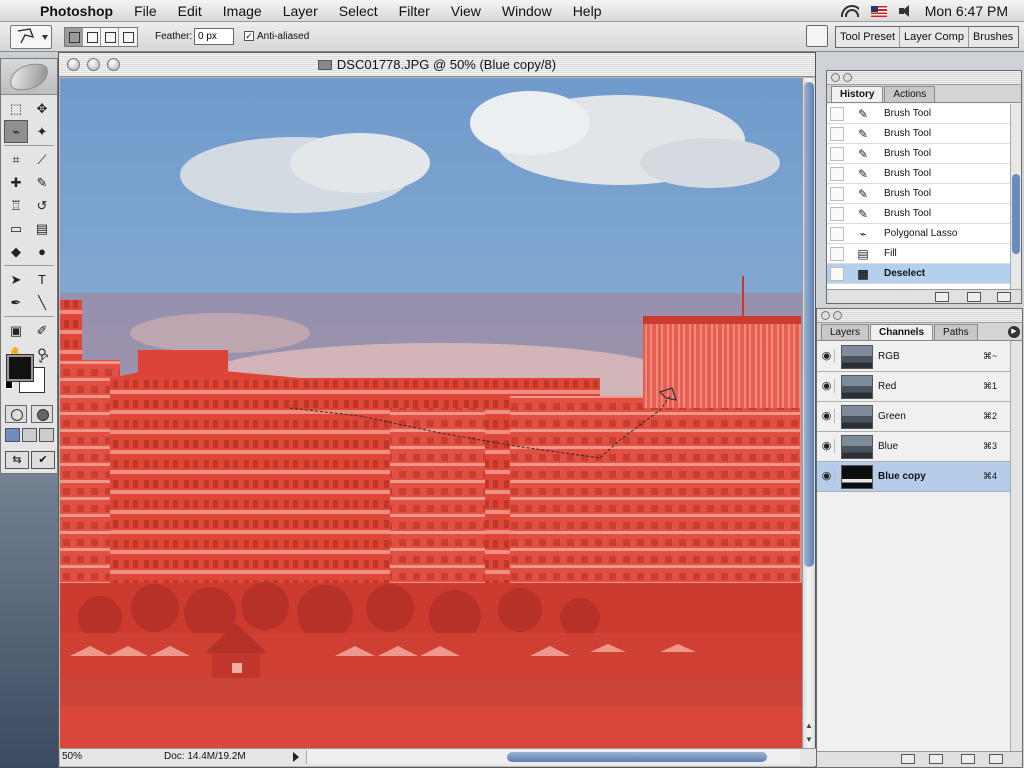 This screenshot has height=768, width=1024. I want to click on palette-menu-arrow-icon: ▶, so click(1014, 332).